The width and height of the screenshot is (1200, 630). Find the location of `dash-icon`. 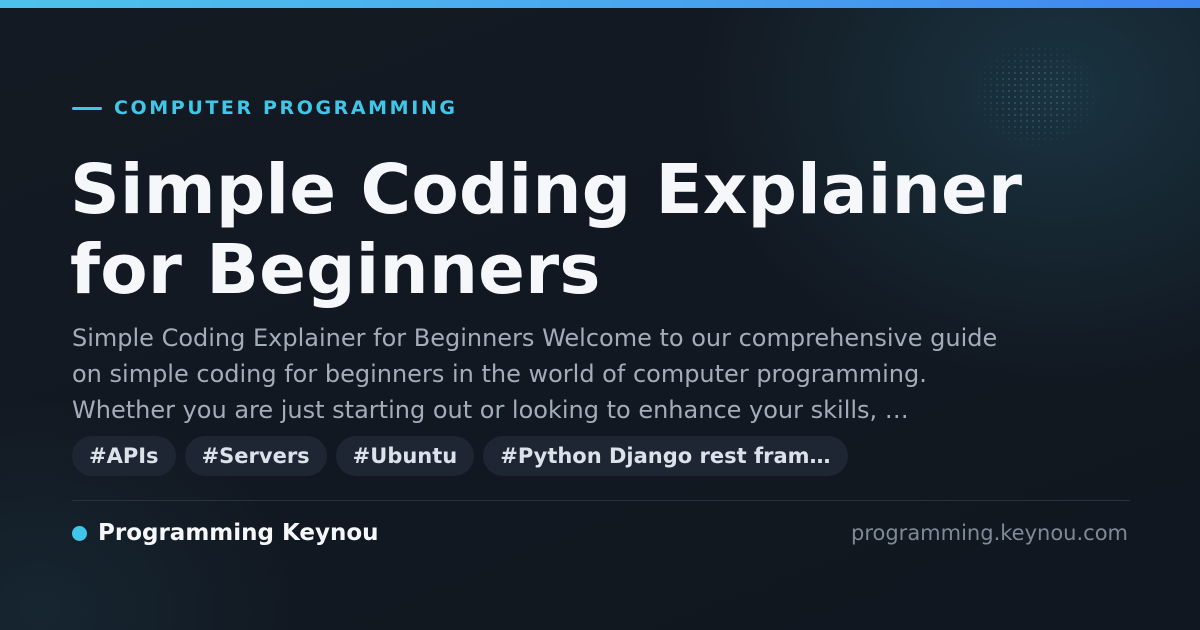

dash-icon is located at coordinates (87, 108).